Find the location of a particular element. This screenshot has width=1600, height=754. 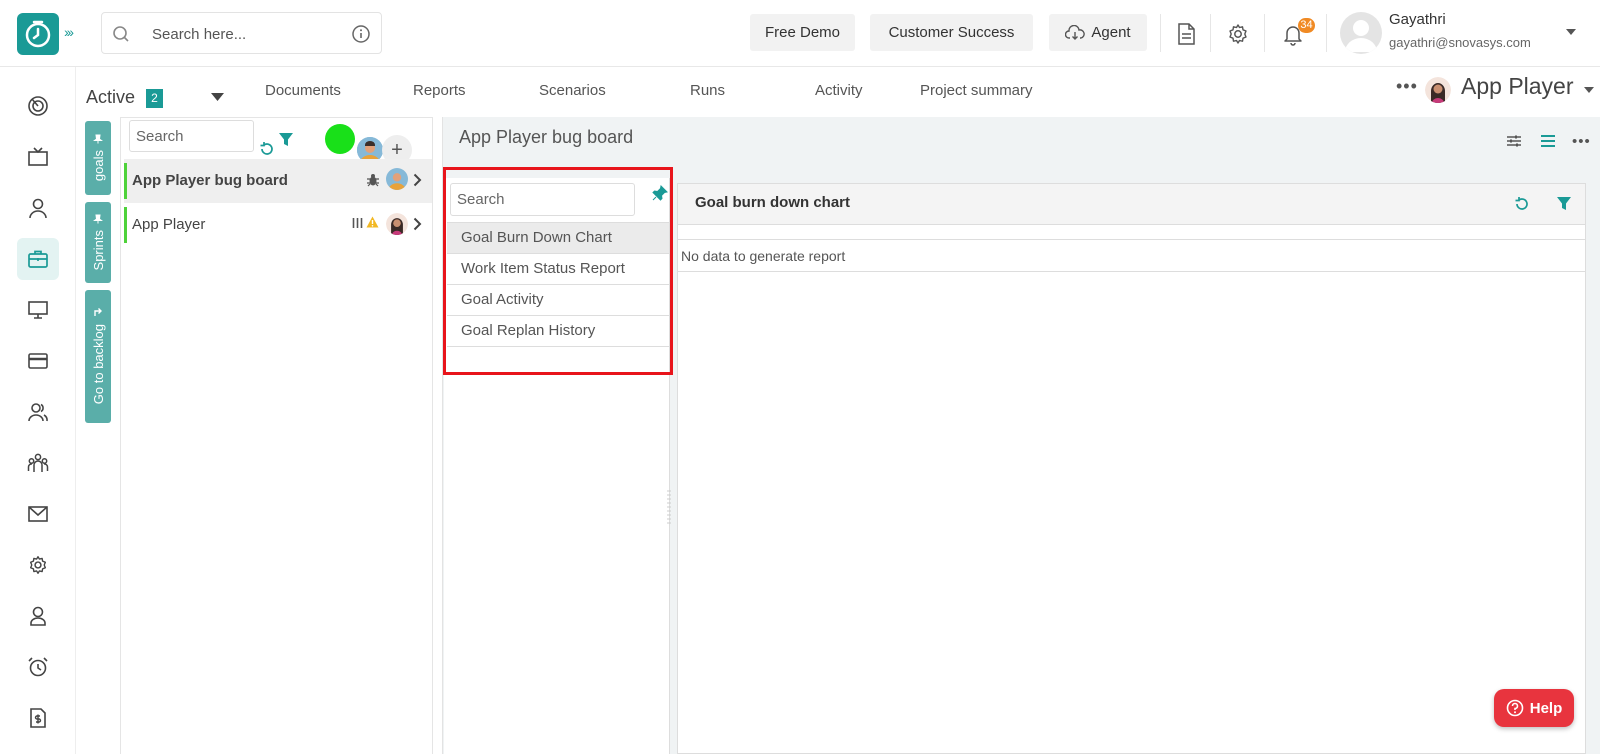

nav-team-icon is located at coordinates (38, 463).